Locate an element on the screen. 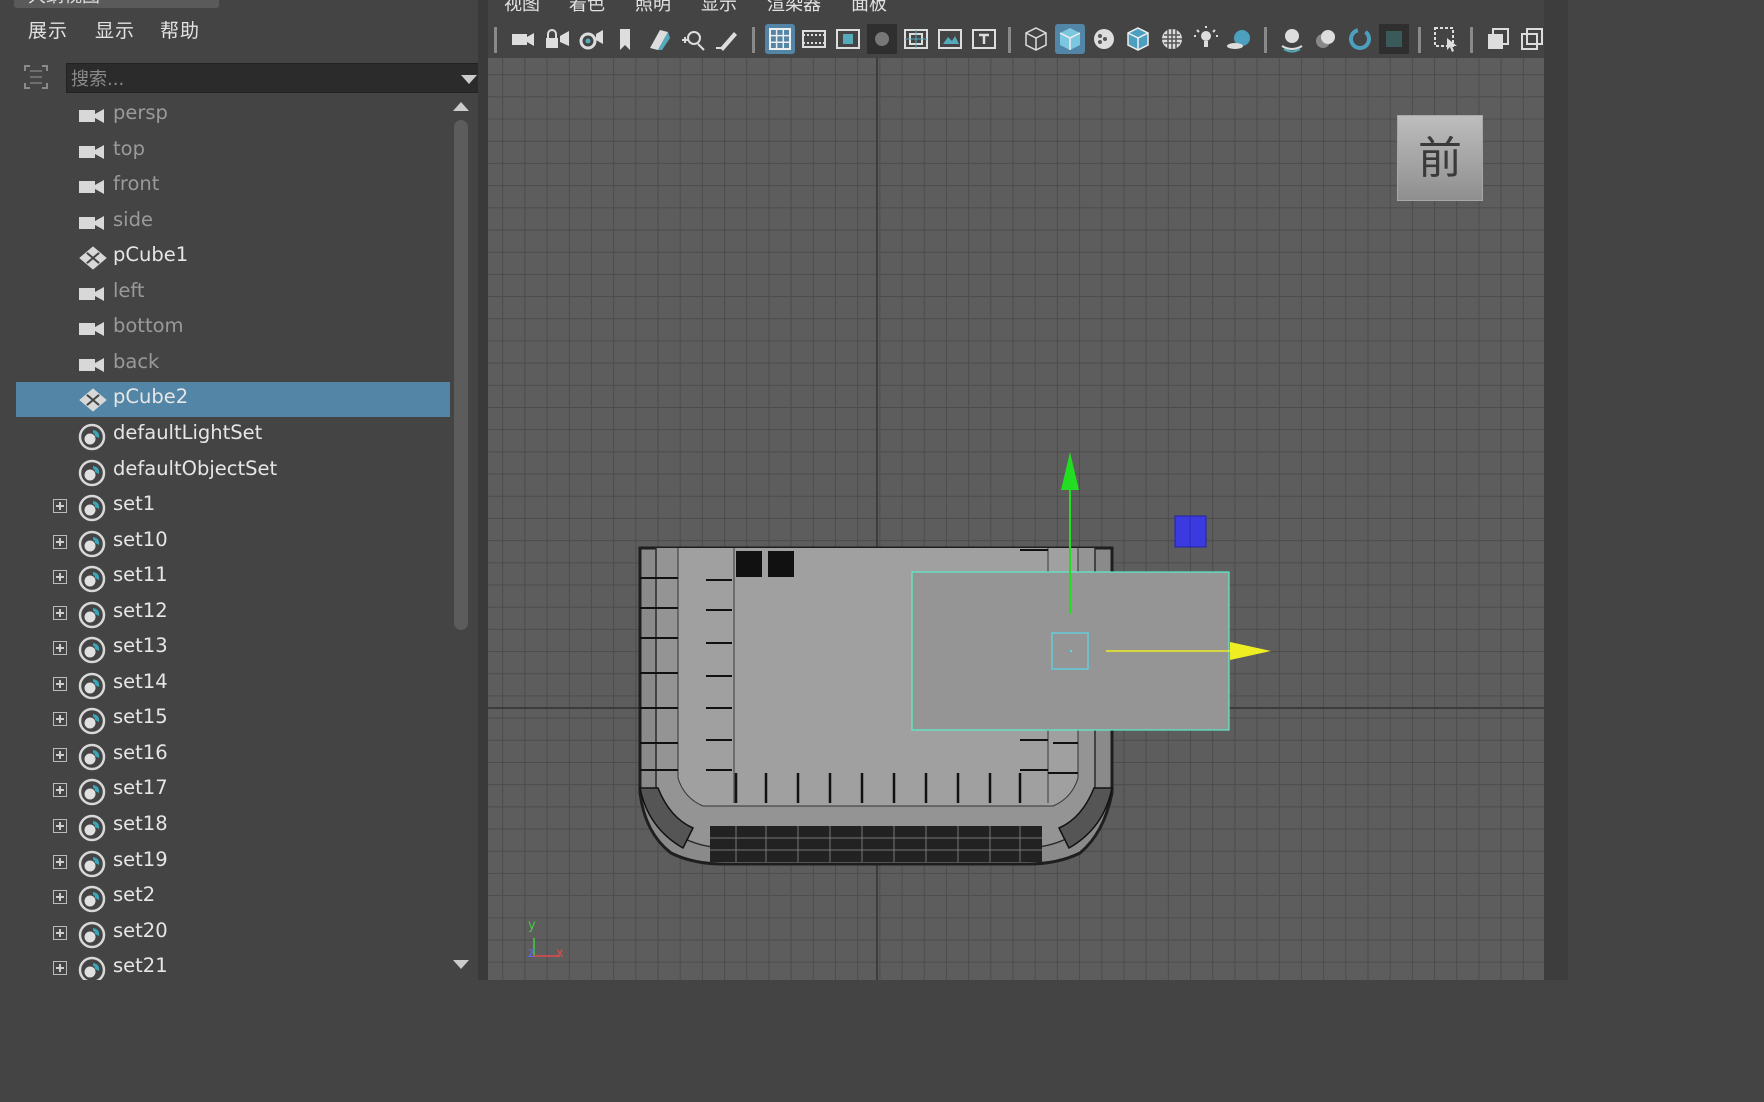 This screenshot has height=1102, width=1764. outliner-item-defaultobjectset: defaultObjectSet is located at coordinates (233, 471).